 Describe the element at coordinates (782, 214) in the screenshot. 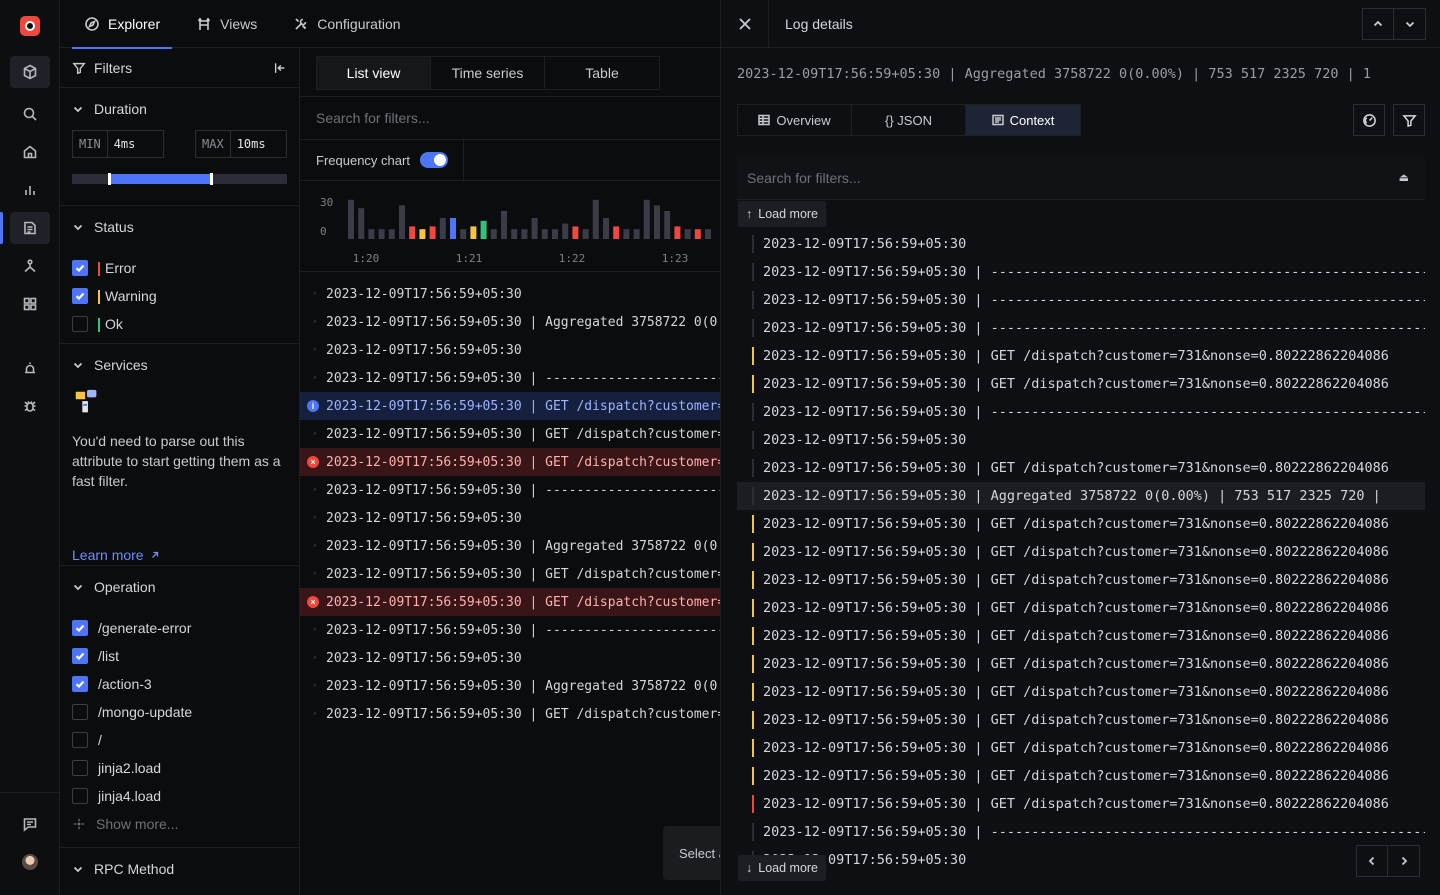

I see `load-more-top-button: ↑ Load more` at that location.